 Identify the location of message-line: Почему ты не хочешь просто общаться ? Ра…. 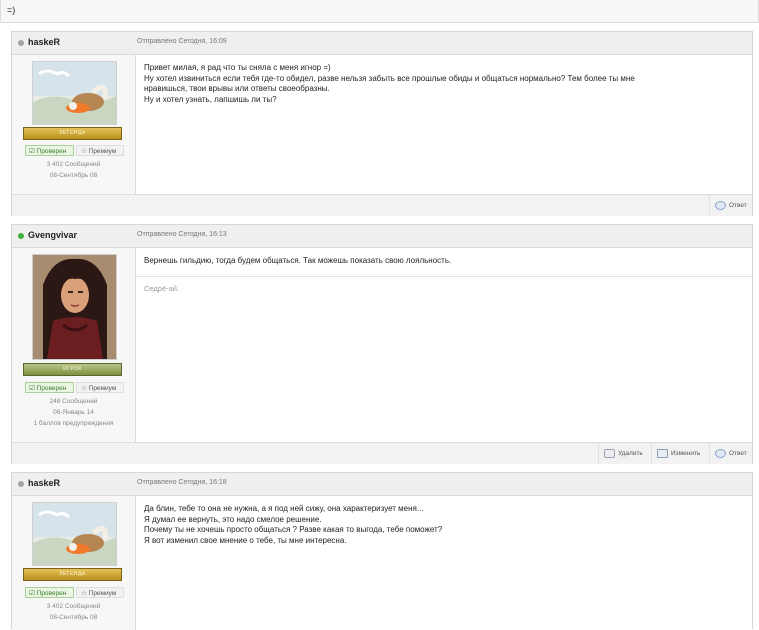
(293, 530).